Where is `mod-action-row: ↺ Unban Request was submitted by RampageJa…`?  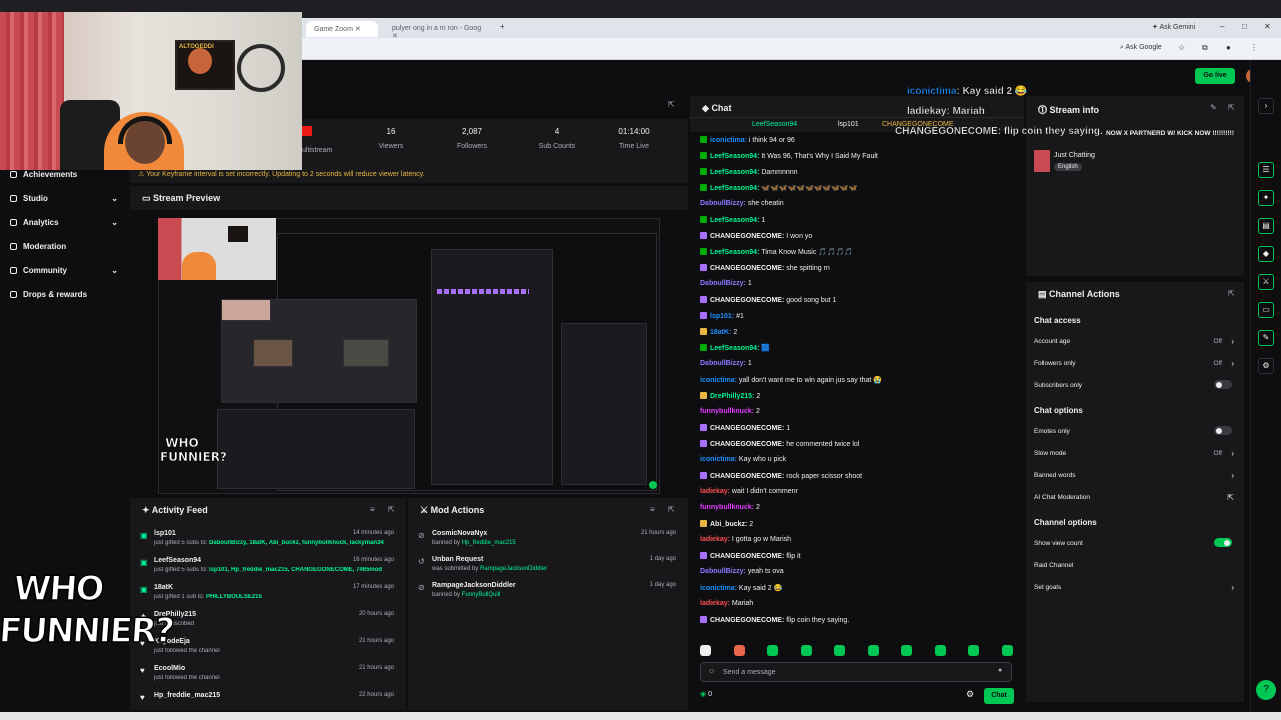
mod-action-row: ↺ Unban Request was submitted by RampageJa… is located at coordinates (551, 567).